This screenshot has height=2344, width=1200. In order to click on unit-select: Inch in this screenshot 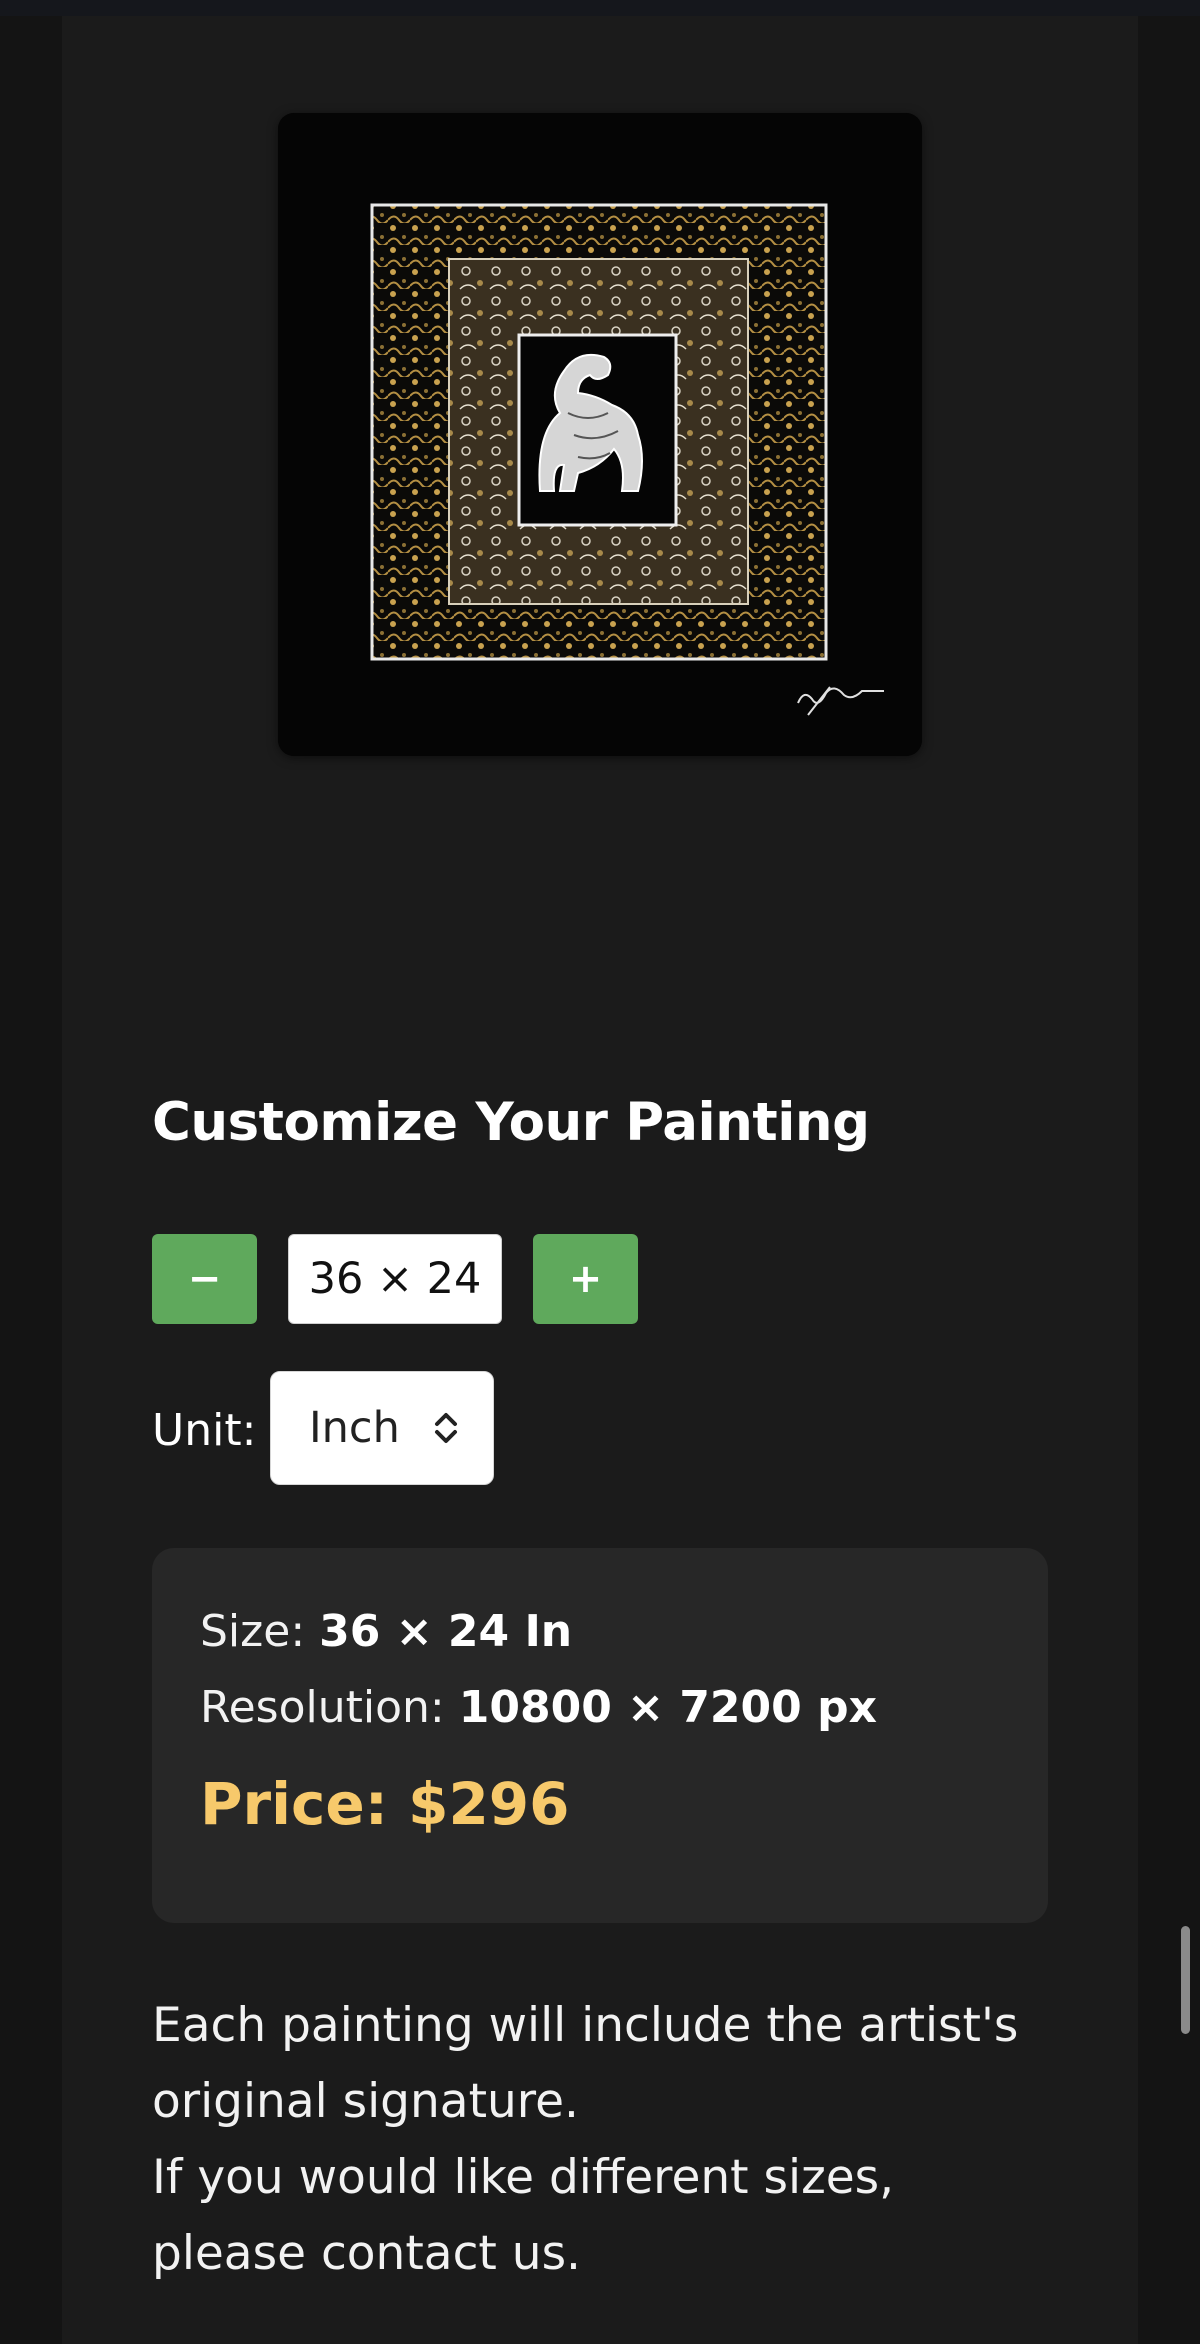, I will do `click(382, 1428)`.